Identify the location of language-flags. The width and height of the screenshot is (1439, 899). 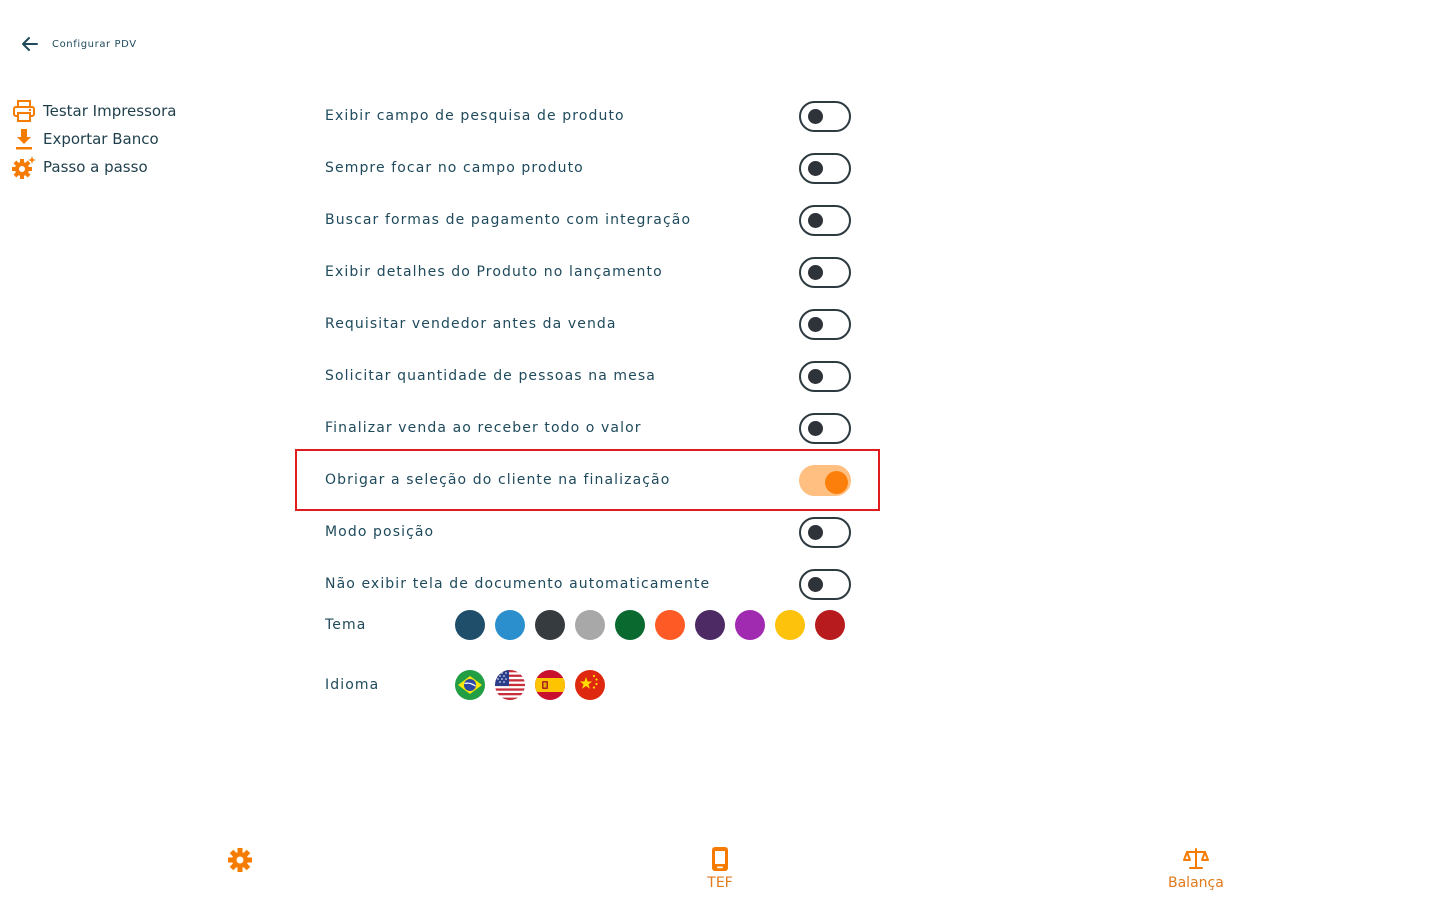
(530, 685).